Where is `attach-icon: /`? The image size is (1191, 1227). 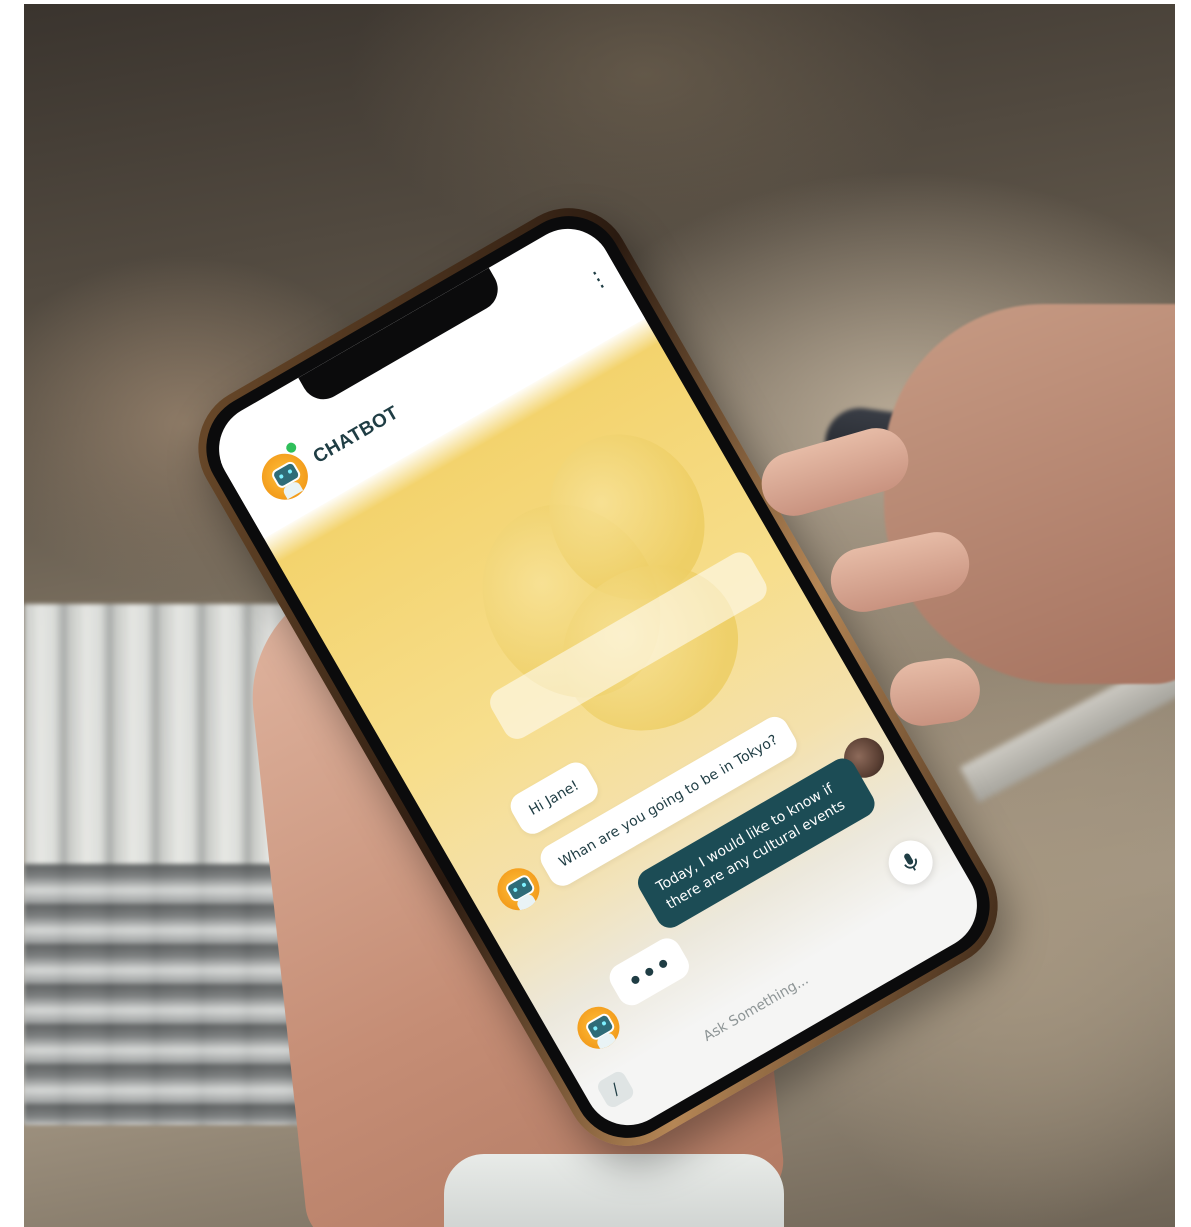
attach-icon: / is located at coordinates (615, 1089).